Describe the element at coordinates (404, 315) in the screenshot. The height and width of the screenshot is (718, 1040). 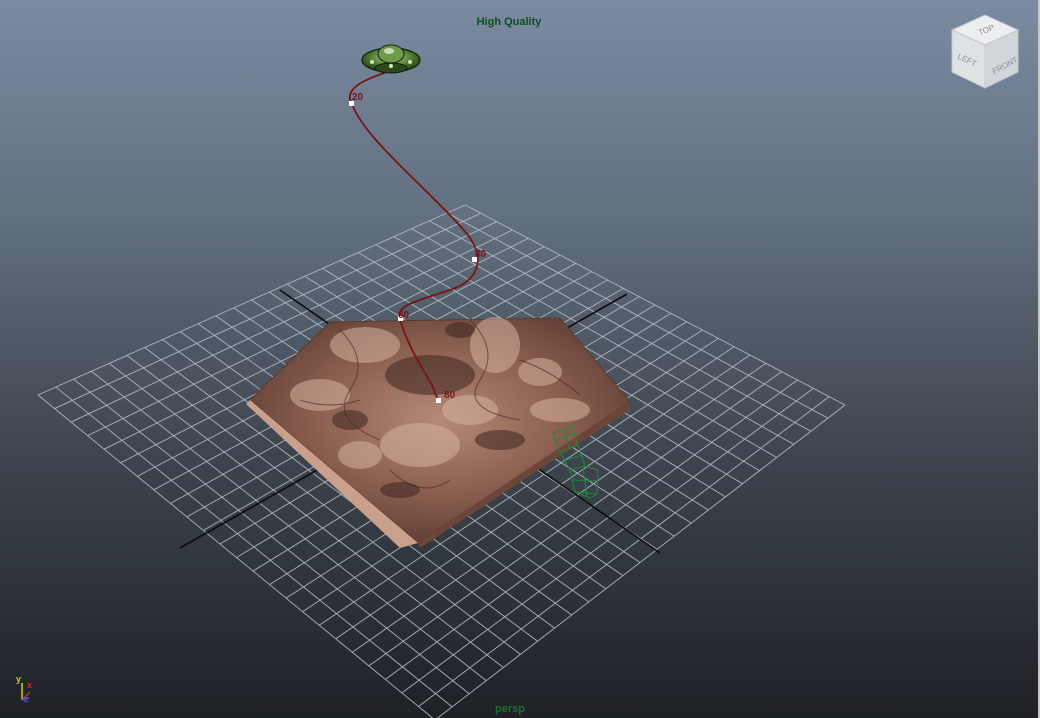
I see `frame-label-60: 60` at that location.